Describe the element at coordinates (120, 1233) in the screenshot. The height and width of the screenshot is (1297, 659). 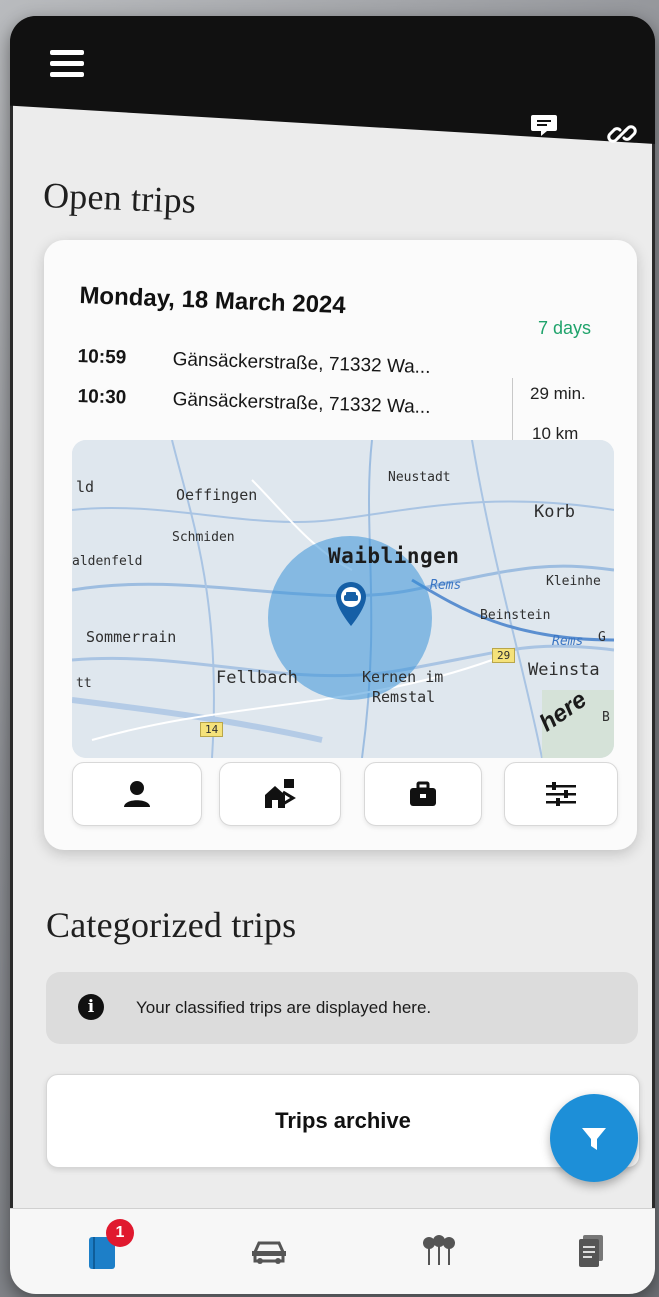
I see `notification-badge: 1` at that location.